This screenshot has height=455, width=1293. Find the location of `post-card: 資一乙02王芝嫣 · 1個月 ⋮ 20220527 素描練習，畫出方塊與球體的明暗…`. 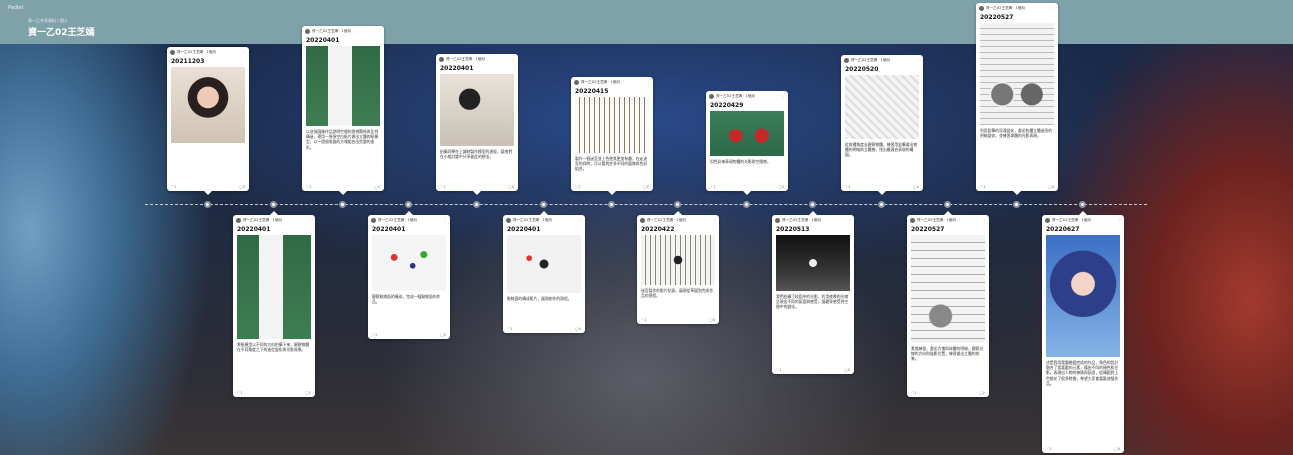

post-card: 資一乙02王芝嫣 · 1個月 ⋮ 20220527 素描練習，畫出方塊與球體的明暗… is located at coordinates (948, 304).